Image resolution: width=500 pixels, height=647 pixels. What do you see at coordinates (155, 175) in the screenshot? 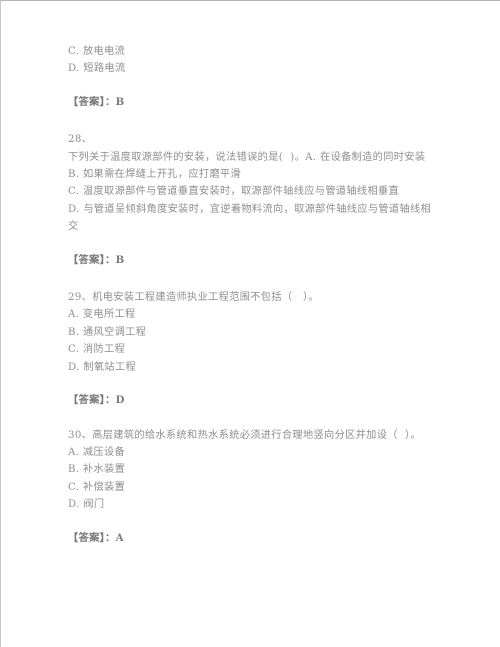
I see `option-item: B. 如果需在焊缝上开孔，应打磨平滑` at bounding box center [155, 175].